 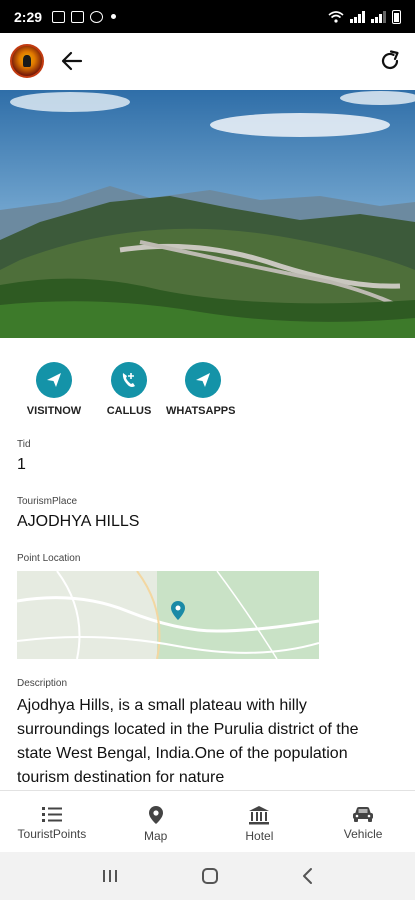 I want to click on more-notifications-dot-icon, so click(x=114, y=16).